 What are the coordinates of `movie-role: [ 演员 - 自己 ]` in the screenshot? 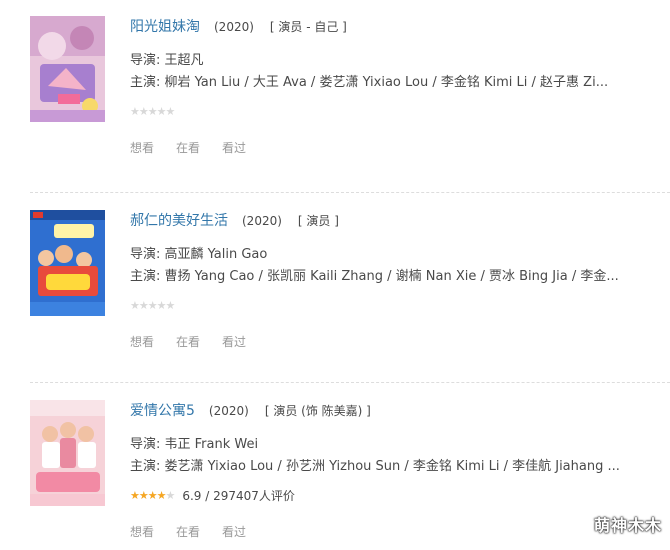 It's located at (308, 27).